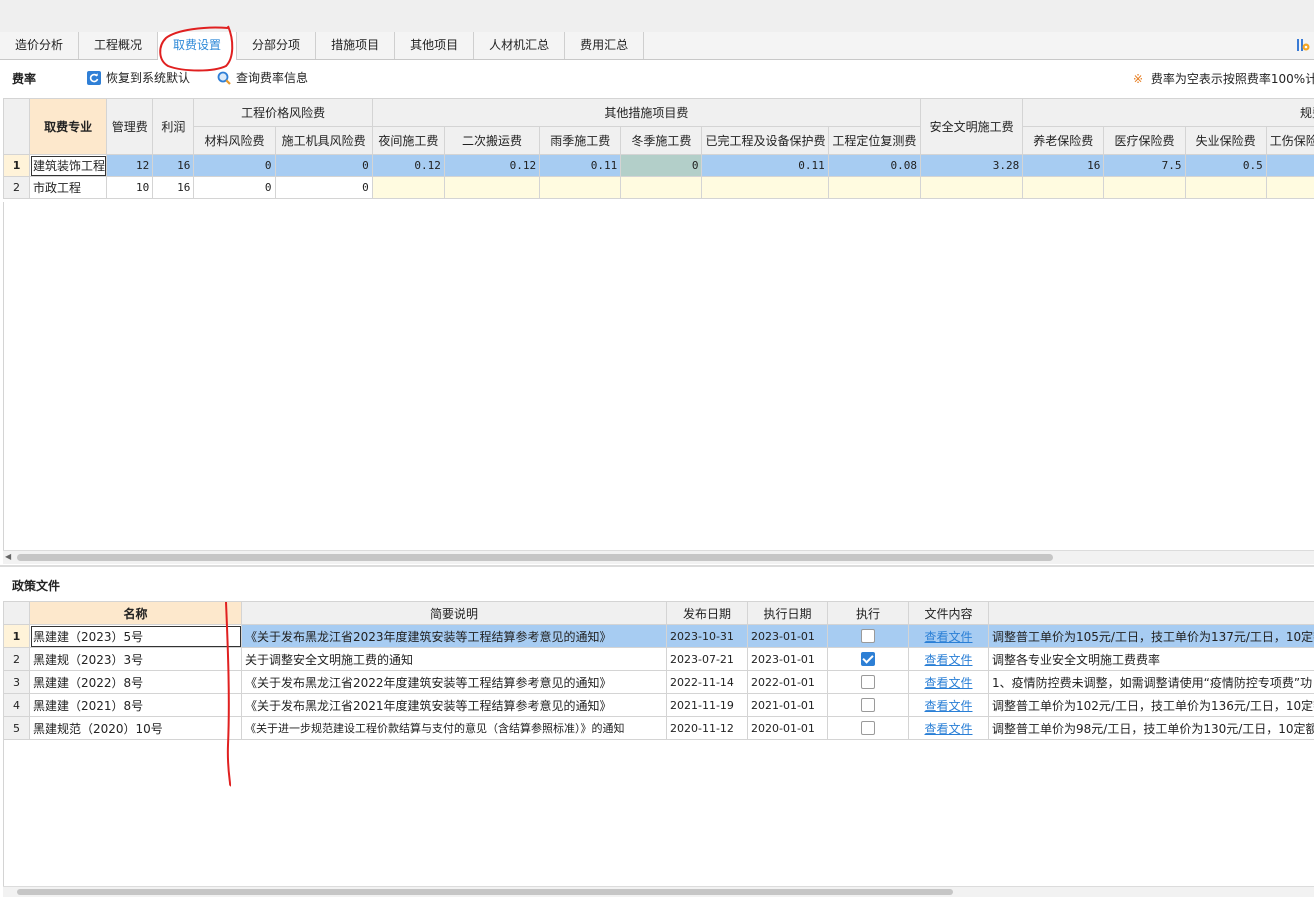  What do you see at coordinates (1144, 141) in the screenshot?
I see `header-medical-insurance: 医疗保险费` at bounding box center [1144, 141].